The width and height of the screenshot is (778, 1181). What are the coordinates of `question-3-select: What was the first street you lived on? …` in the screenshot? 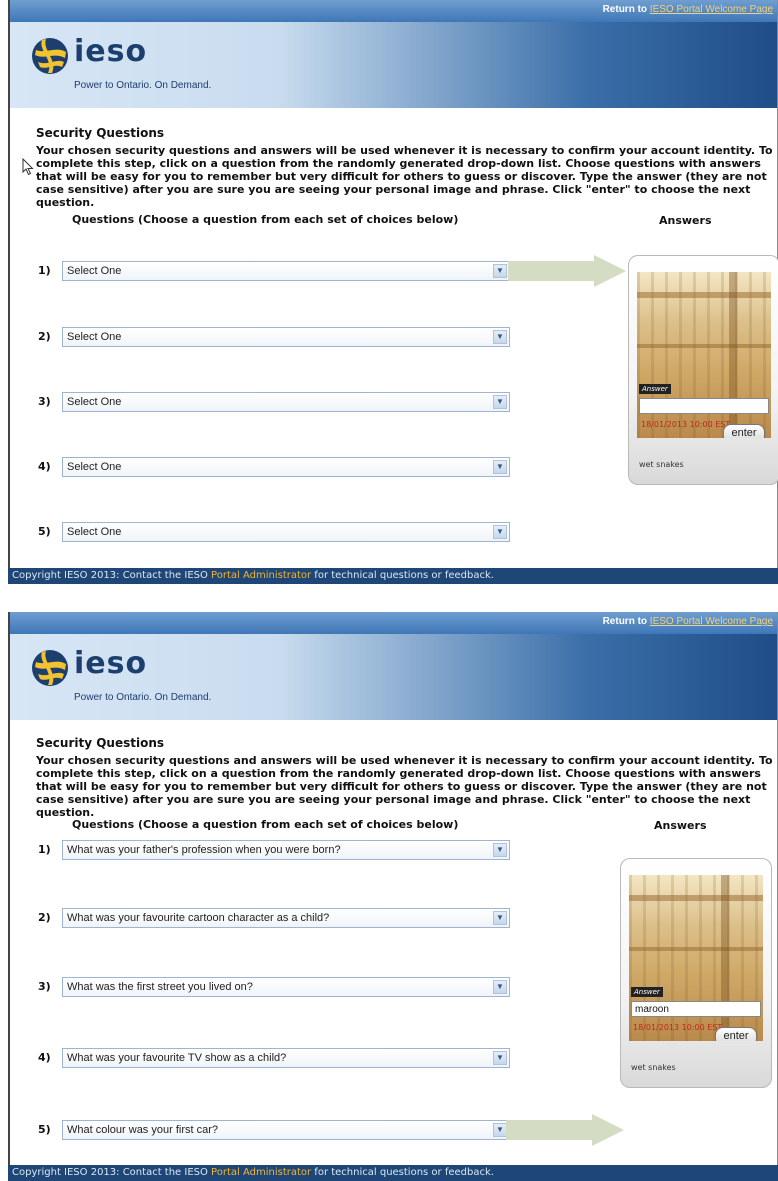 It's located at (286, 987).